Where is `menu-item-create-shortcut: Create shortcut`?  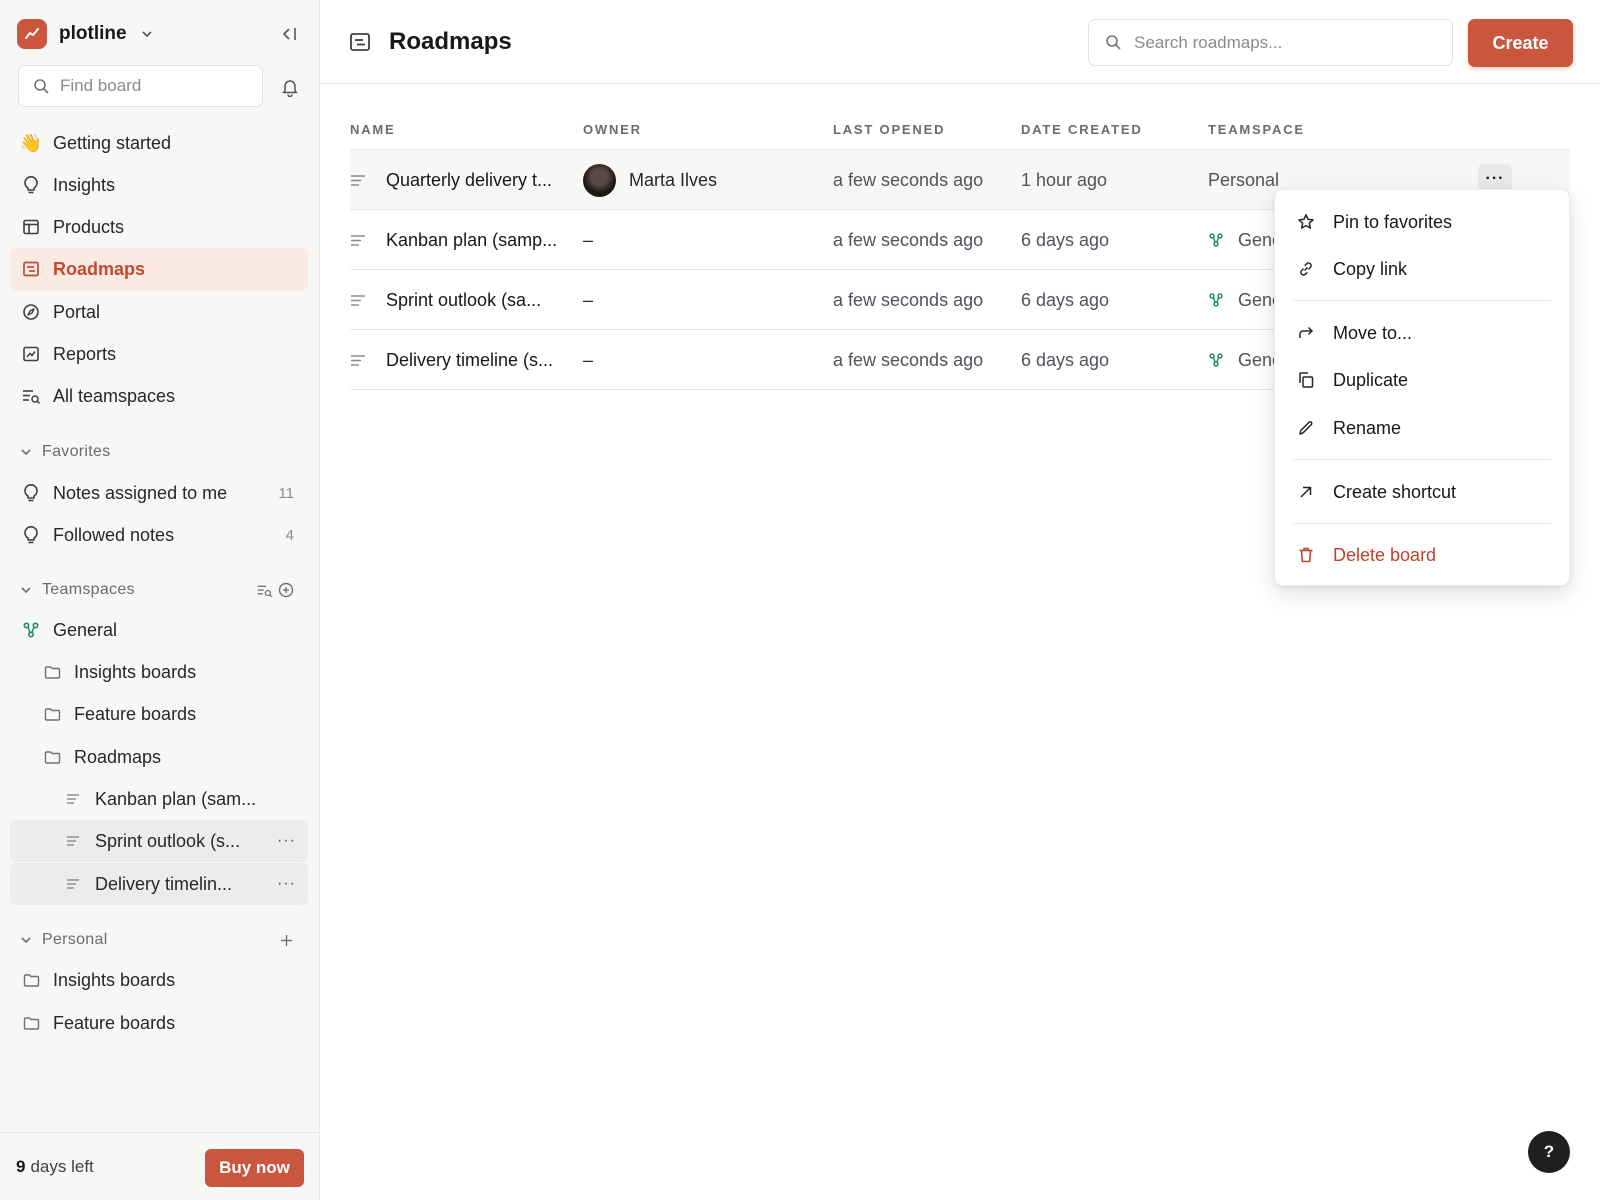
menu-item-create-shortcut: Create shortcut is located at coordinates (1422, 492).